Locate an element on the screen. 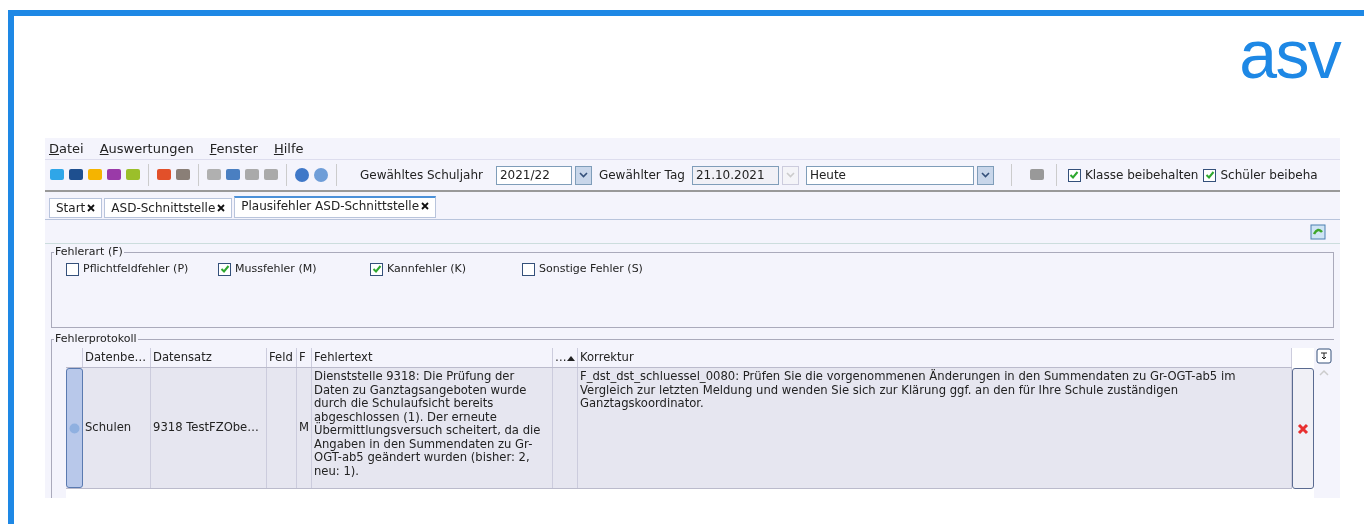 This screenshot has height=524, width=1364. table-cell: M is located at coordinates (304, 428).